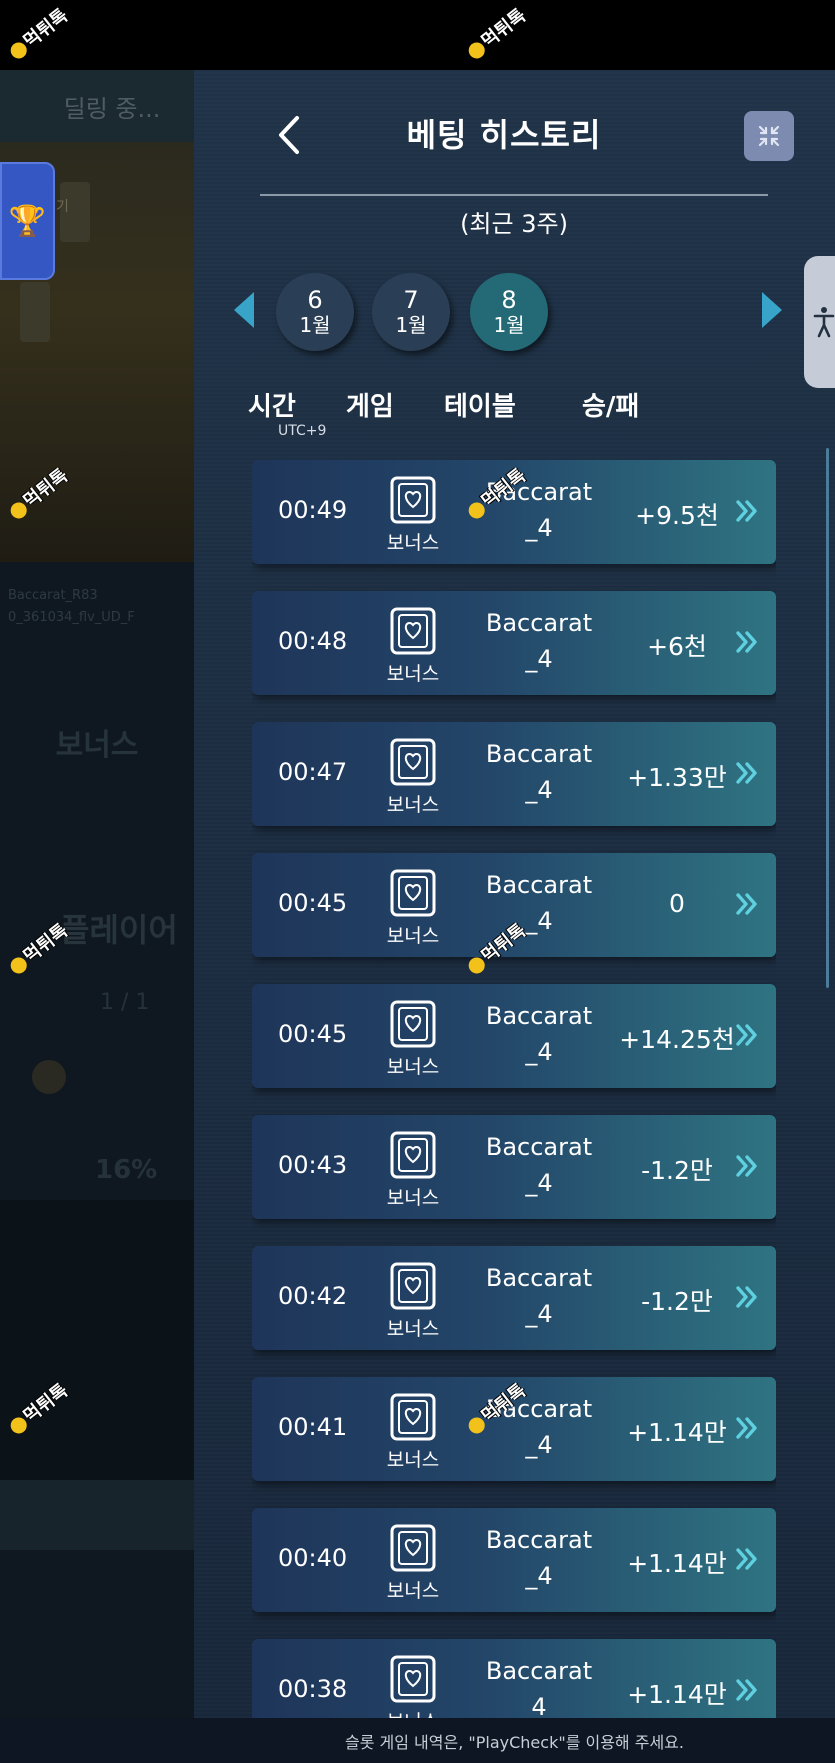 The height and width of the screenshot is (1763, 835). Describe the element at coordinates (514, 1167) in the screenshot. I see `history-row: 00:43 보너스 Baccarat _4 -1.2만` at that location.